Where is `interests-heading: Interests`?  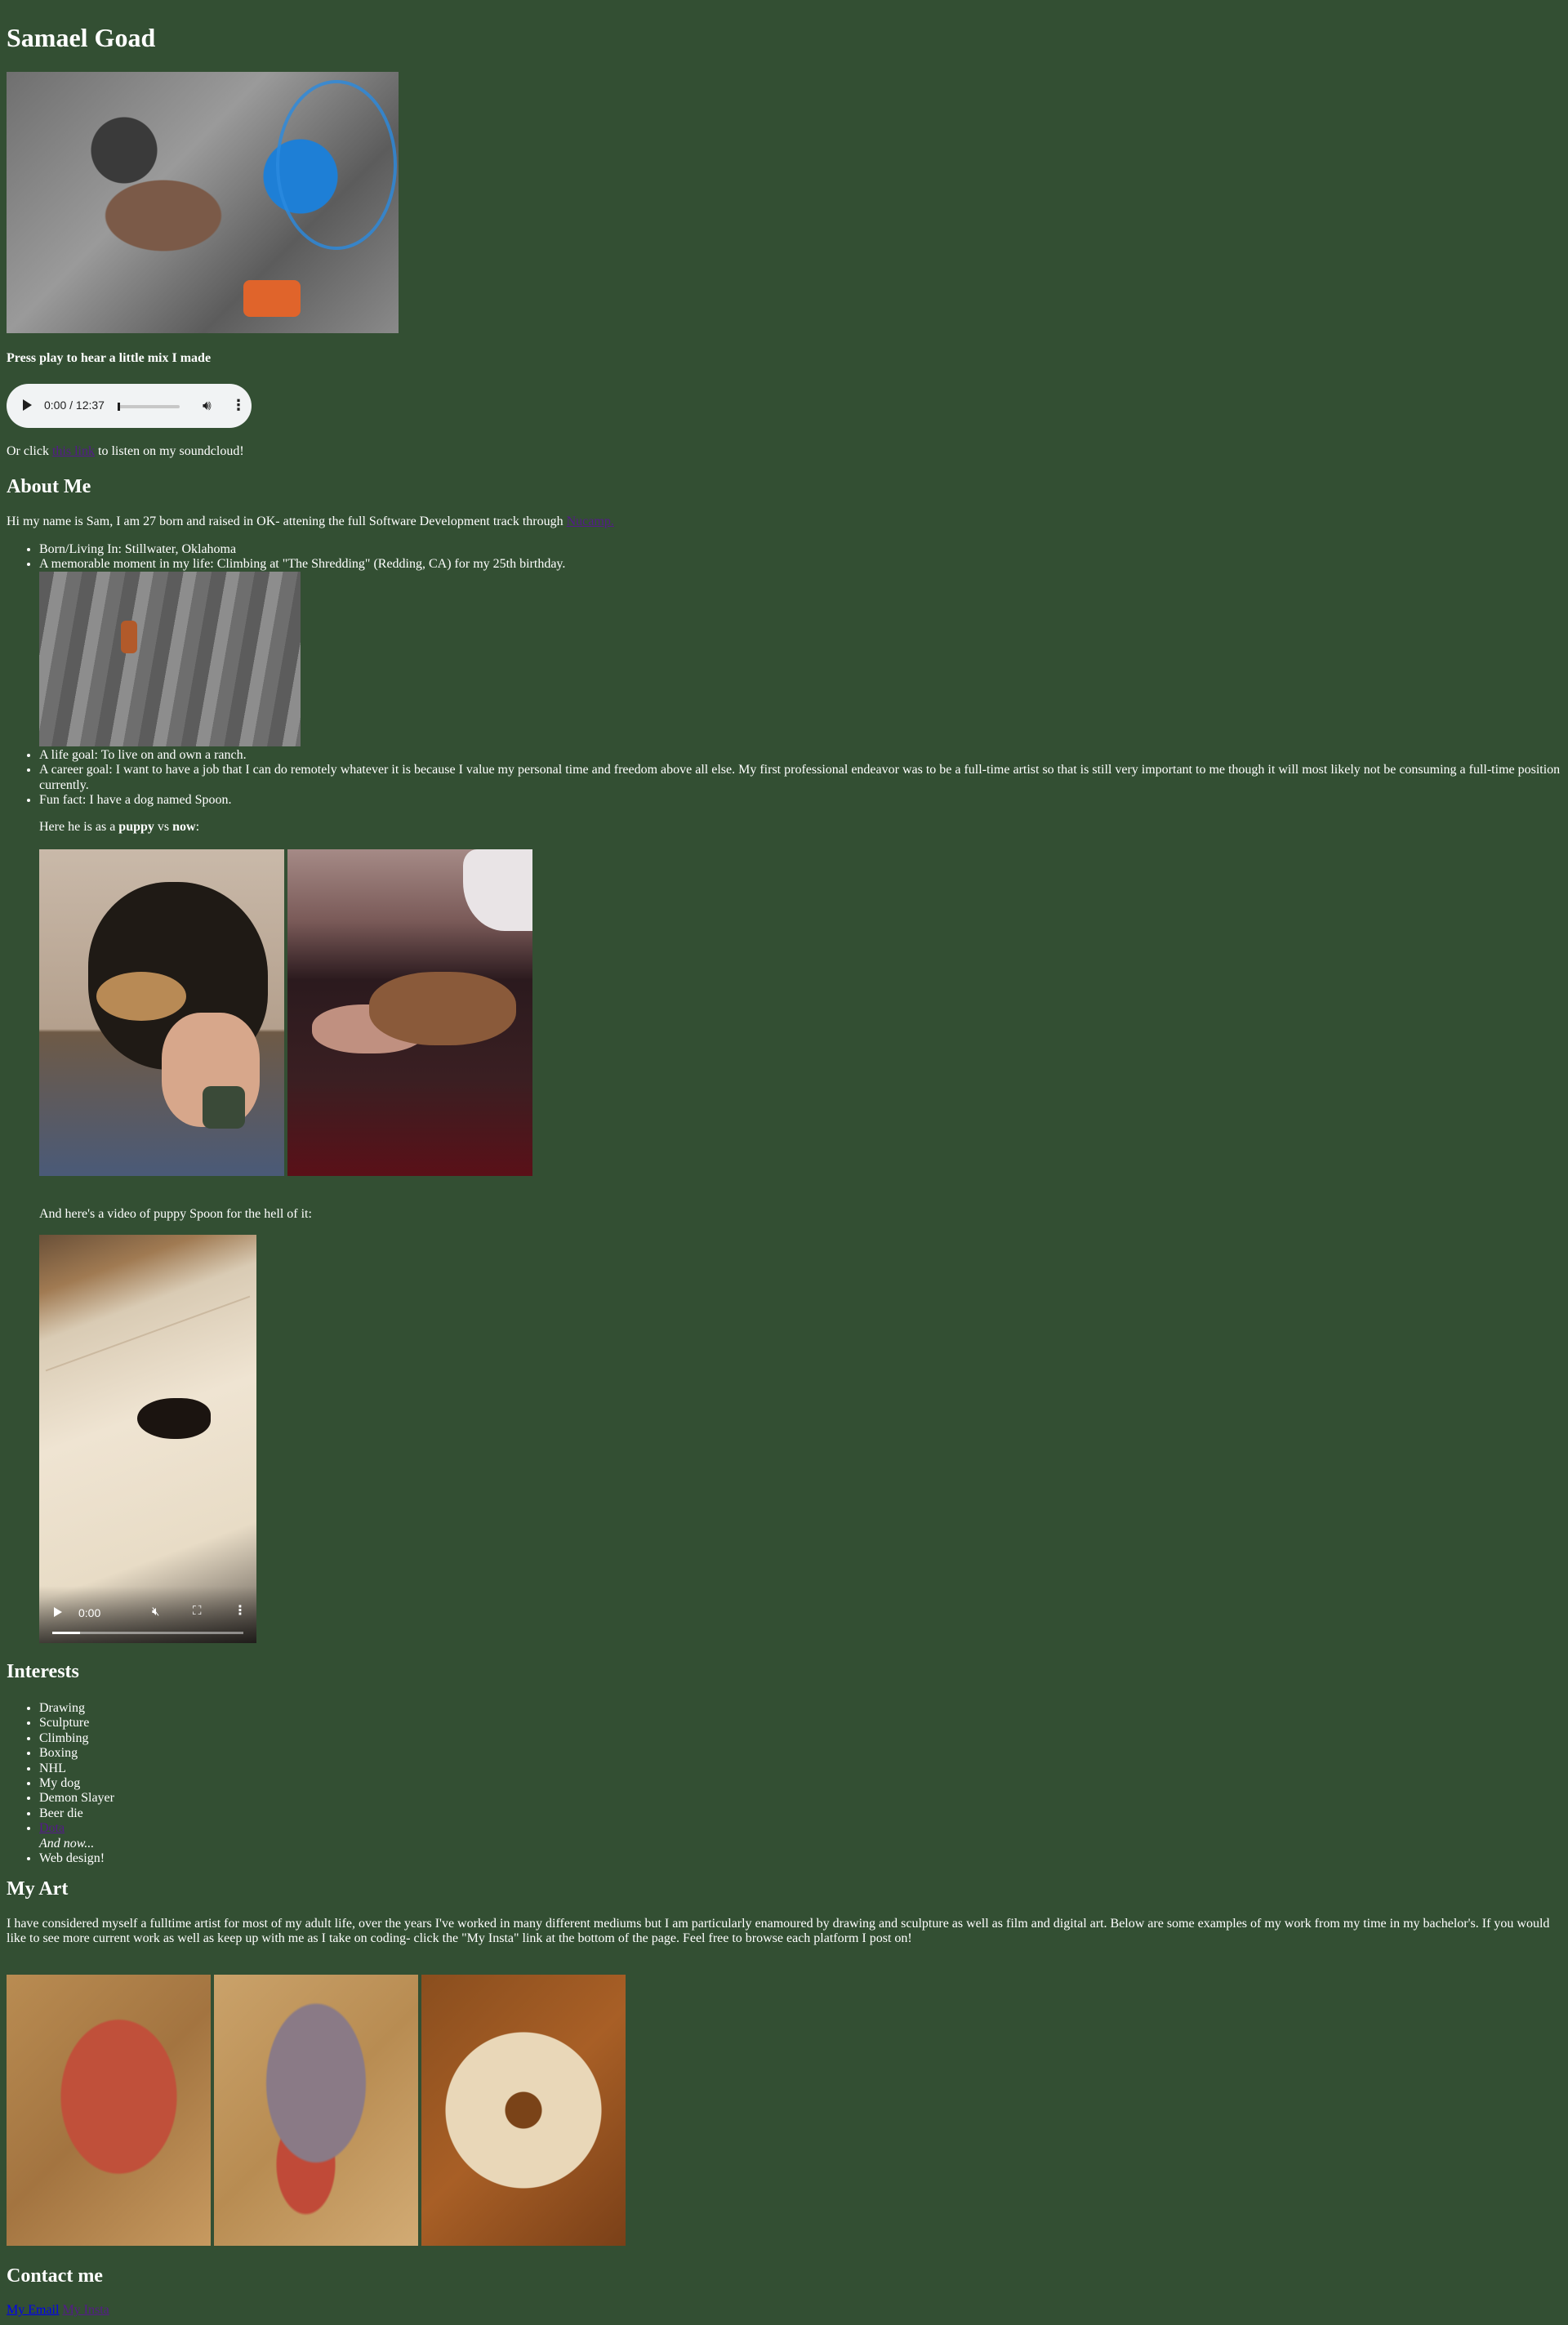 interests-heading: Interests is located at coordinates (43, 1672).